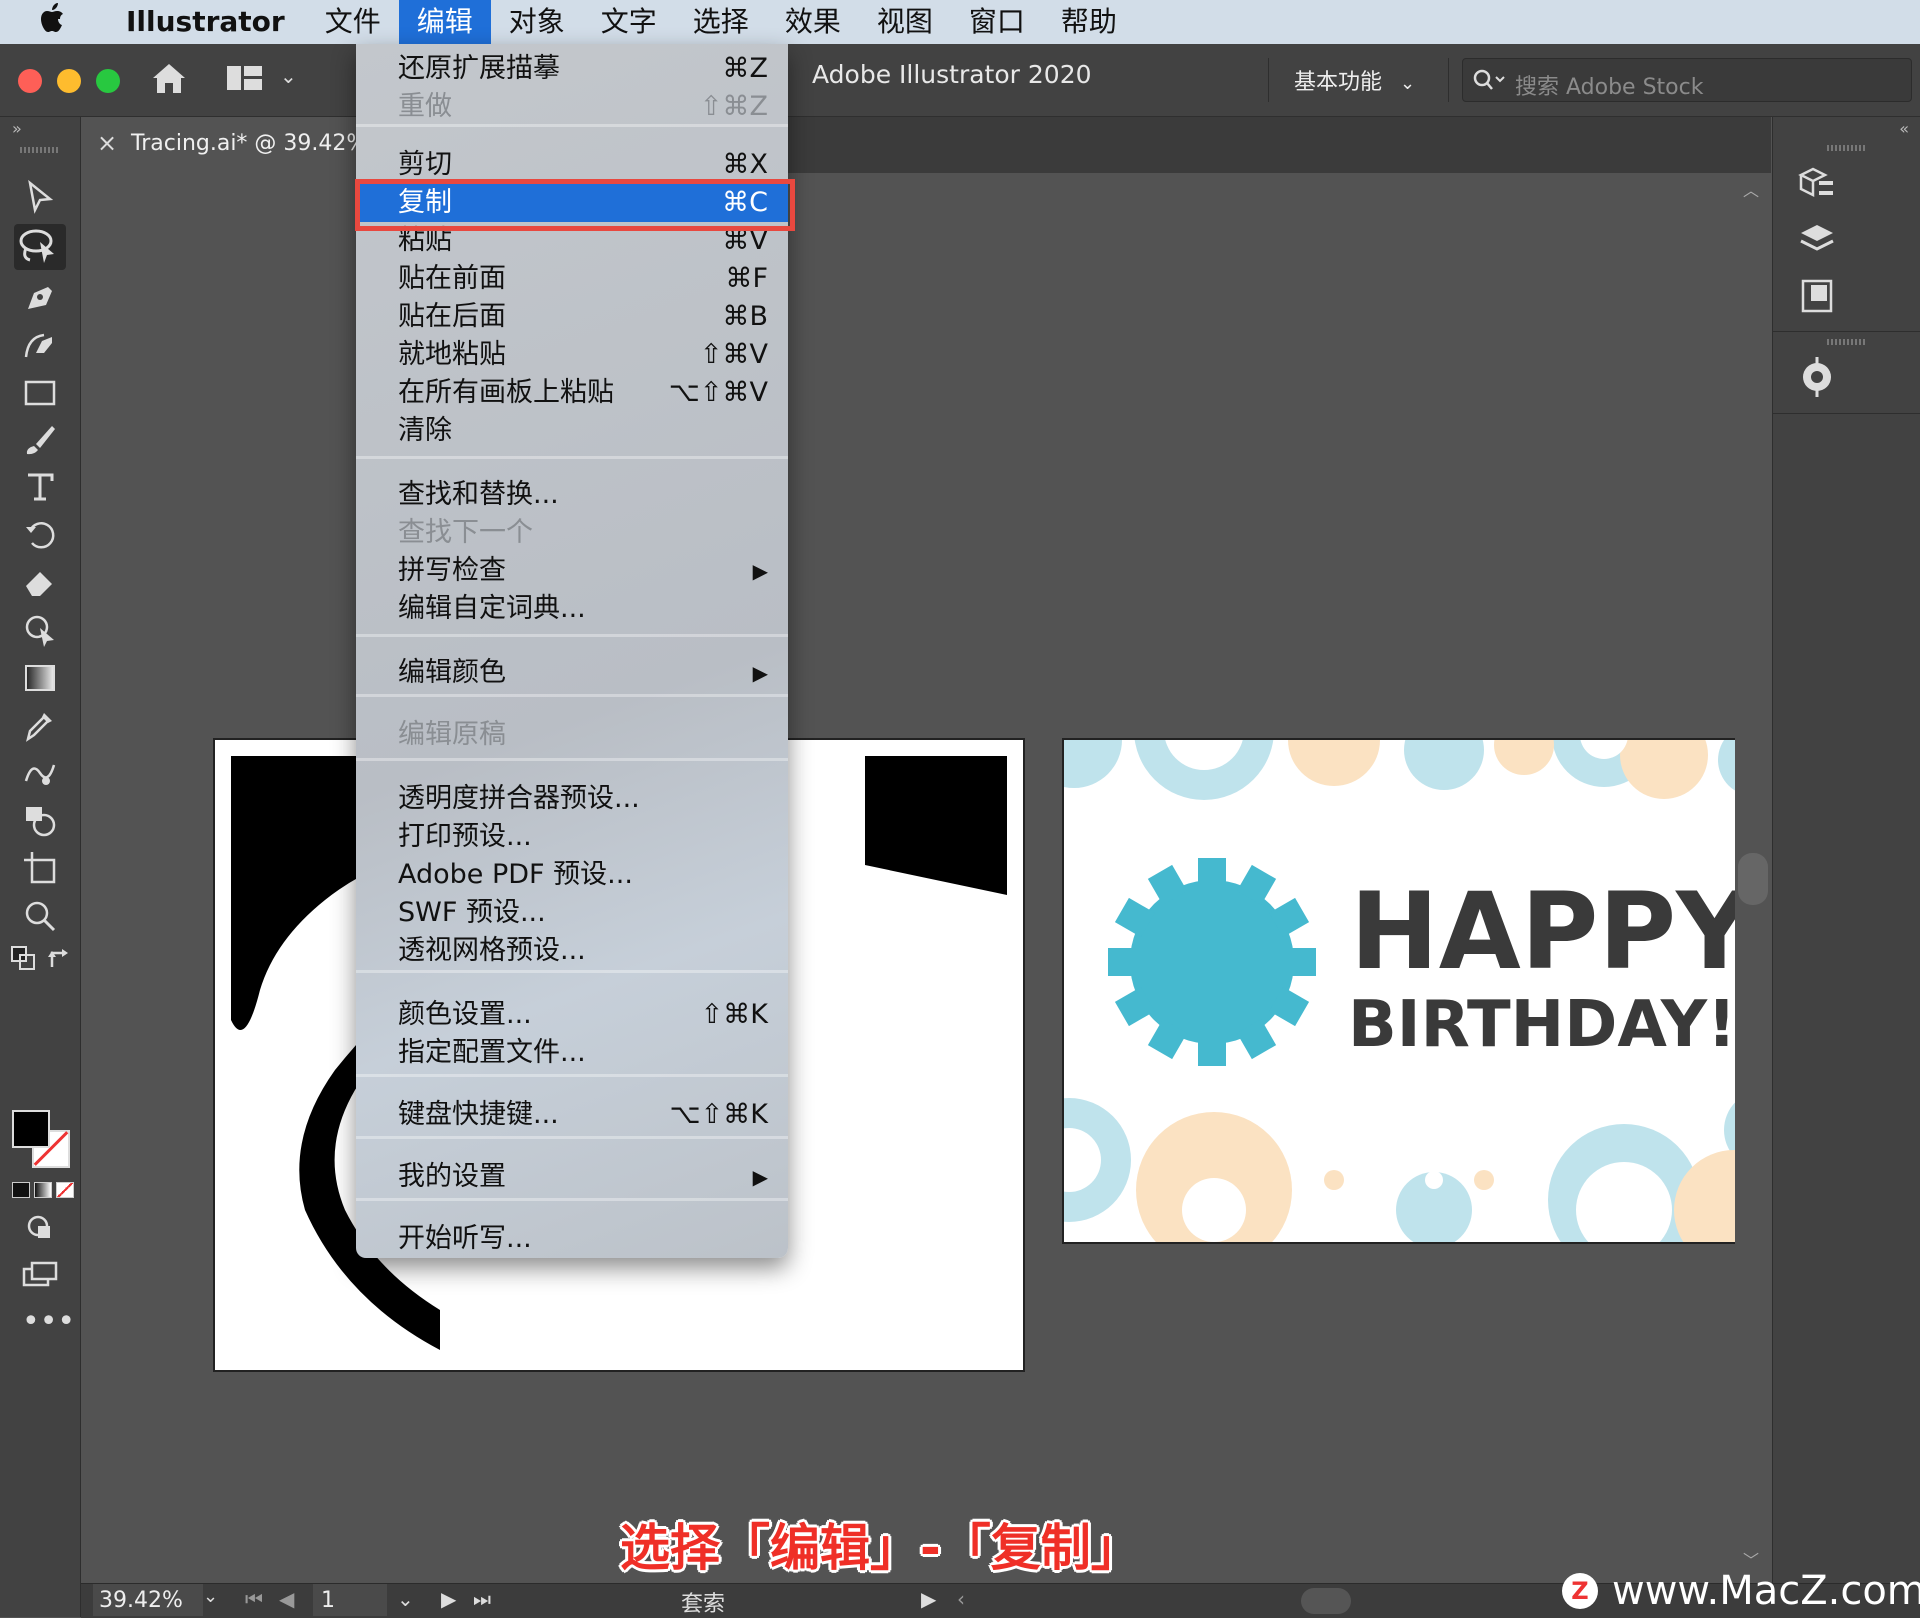 The image size is (1920, 1618). I want to click on artboards-icon, so click(1817, 297).